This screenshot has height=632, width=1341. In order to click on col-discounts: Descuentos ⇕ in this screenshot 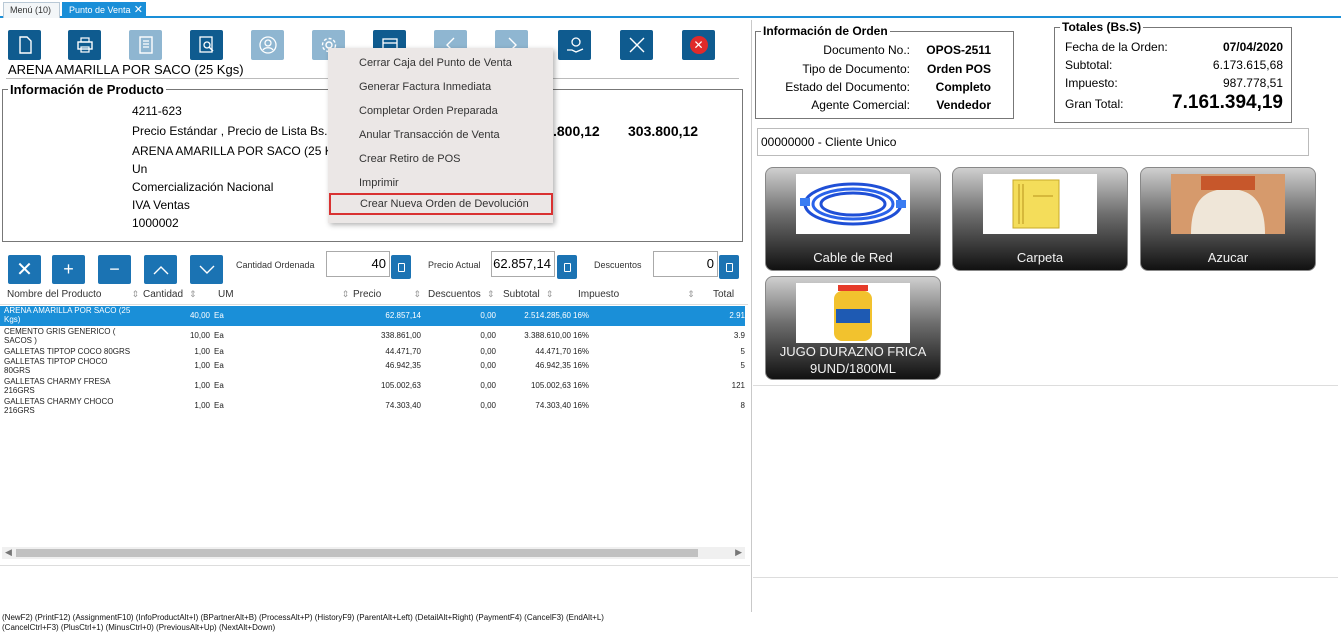, I will do `click(461, 294)`.